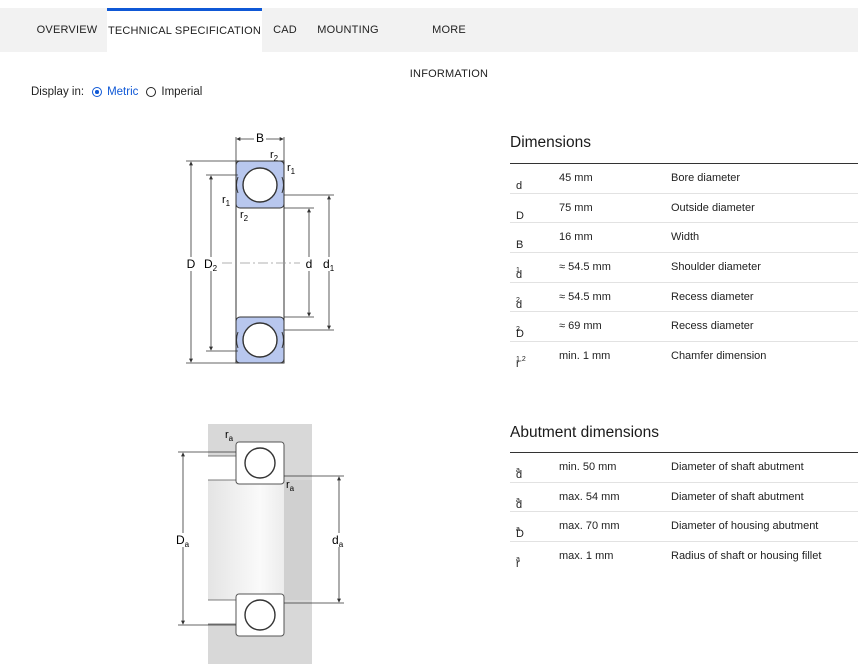 The height and width of the screenshot is (667, 858). What do you see at coordinates (745, 526) in the screenshot?
I see `description: Diameter of housing abutment` at bounding box center [745, 526].